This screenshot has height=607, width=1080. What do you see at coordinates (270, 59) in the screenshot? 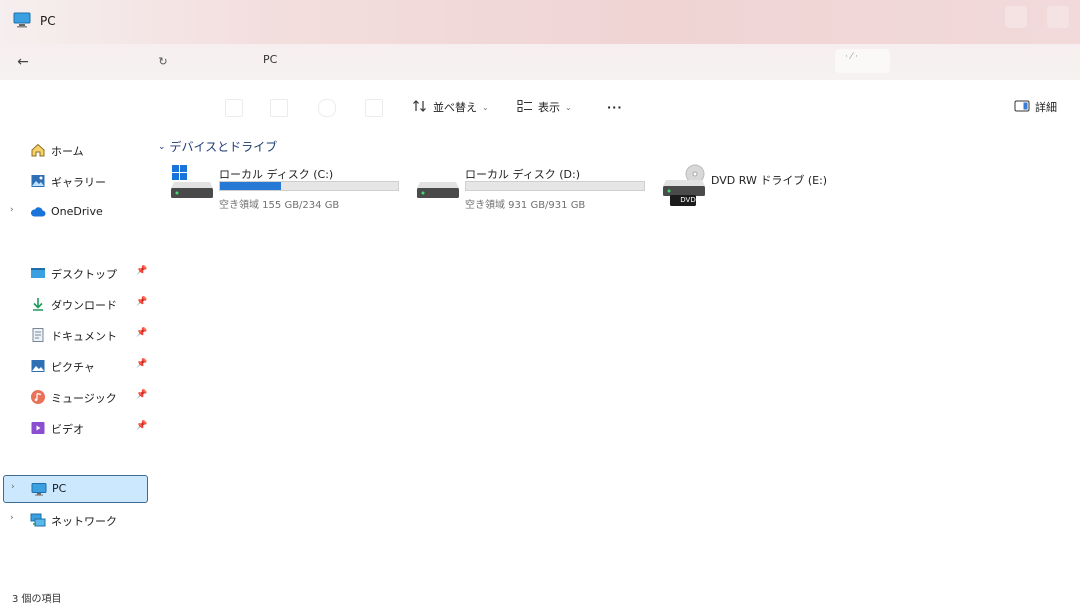
I see `address-path: PC` at bounding box center [270, 59].